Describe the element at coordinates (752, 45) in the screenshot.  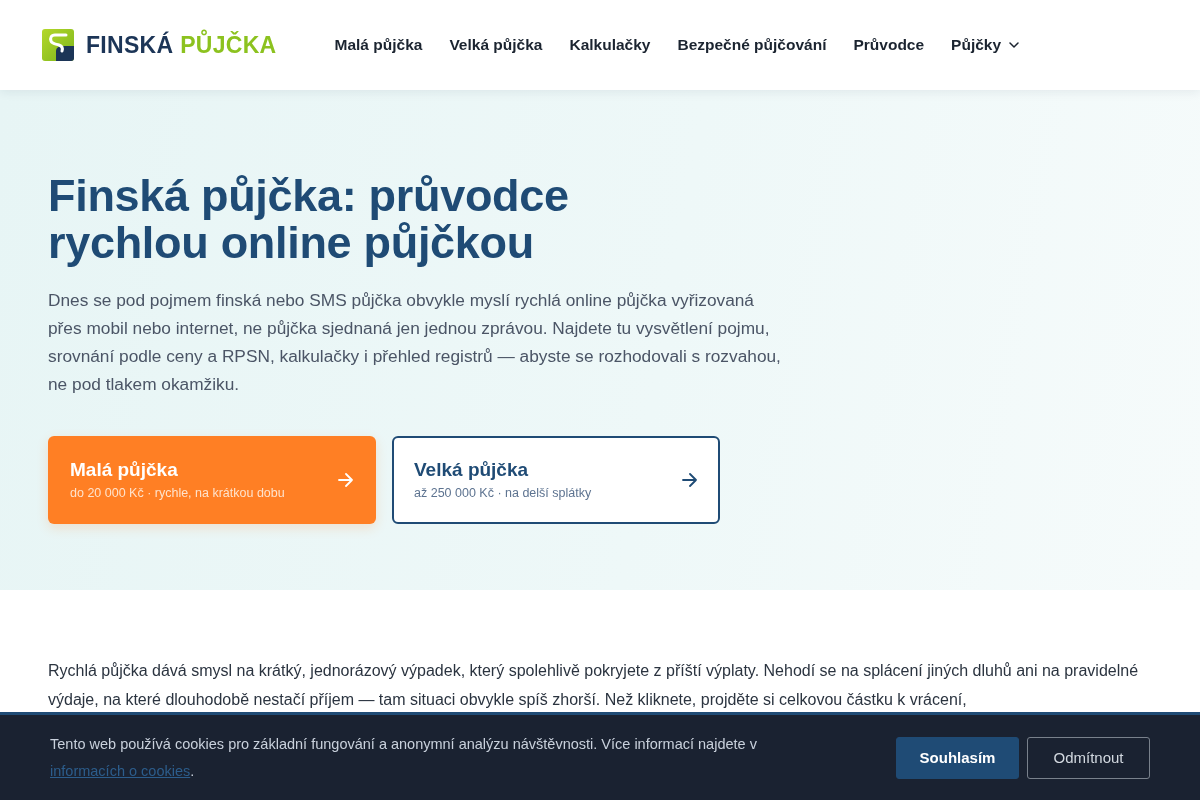
I see `nav-link: Bezpečné půjčování` at that location.